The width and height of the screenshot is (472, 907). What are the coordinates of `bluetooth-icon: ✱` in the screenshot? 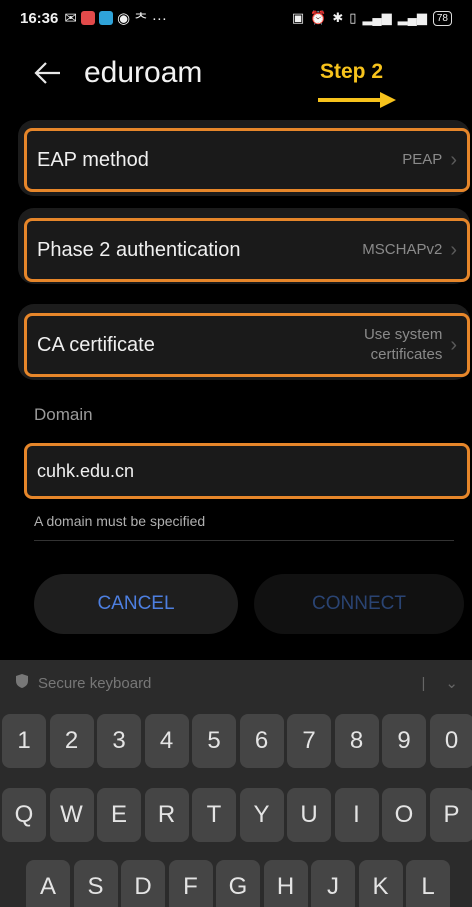 It's located at (338, 17).